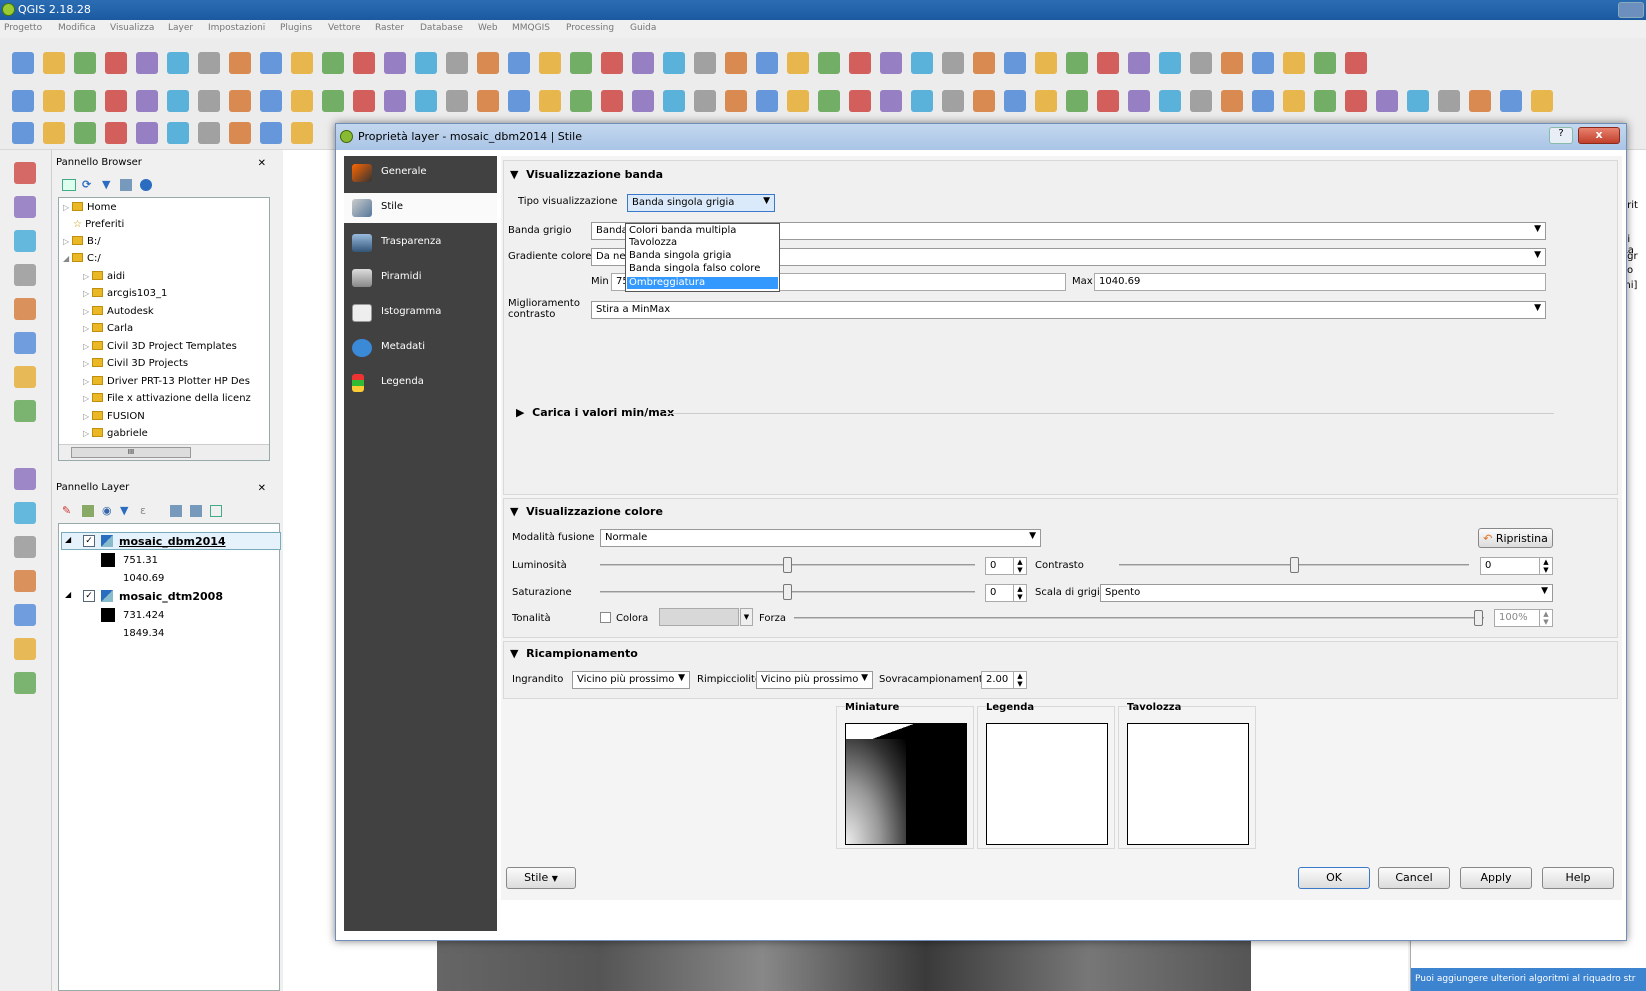  Describe the element at coordinates (108, 328) in the screenshot. I see `tree-item-folder: ▷ Carla` at that location.